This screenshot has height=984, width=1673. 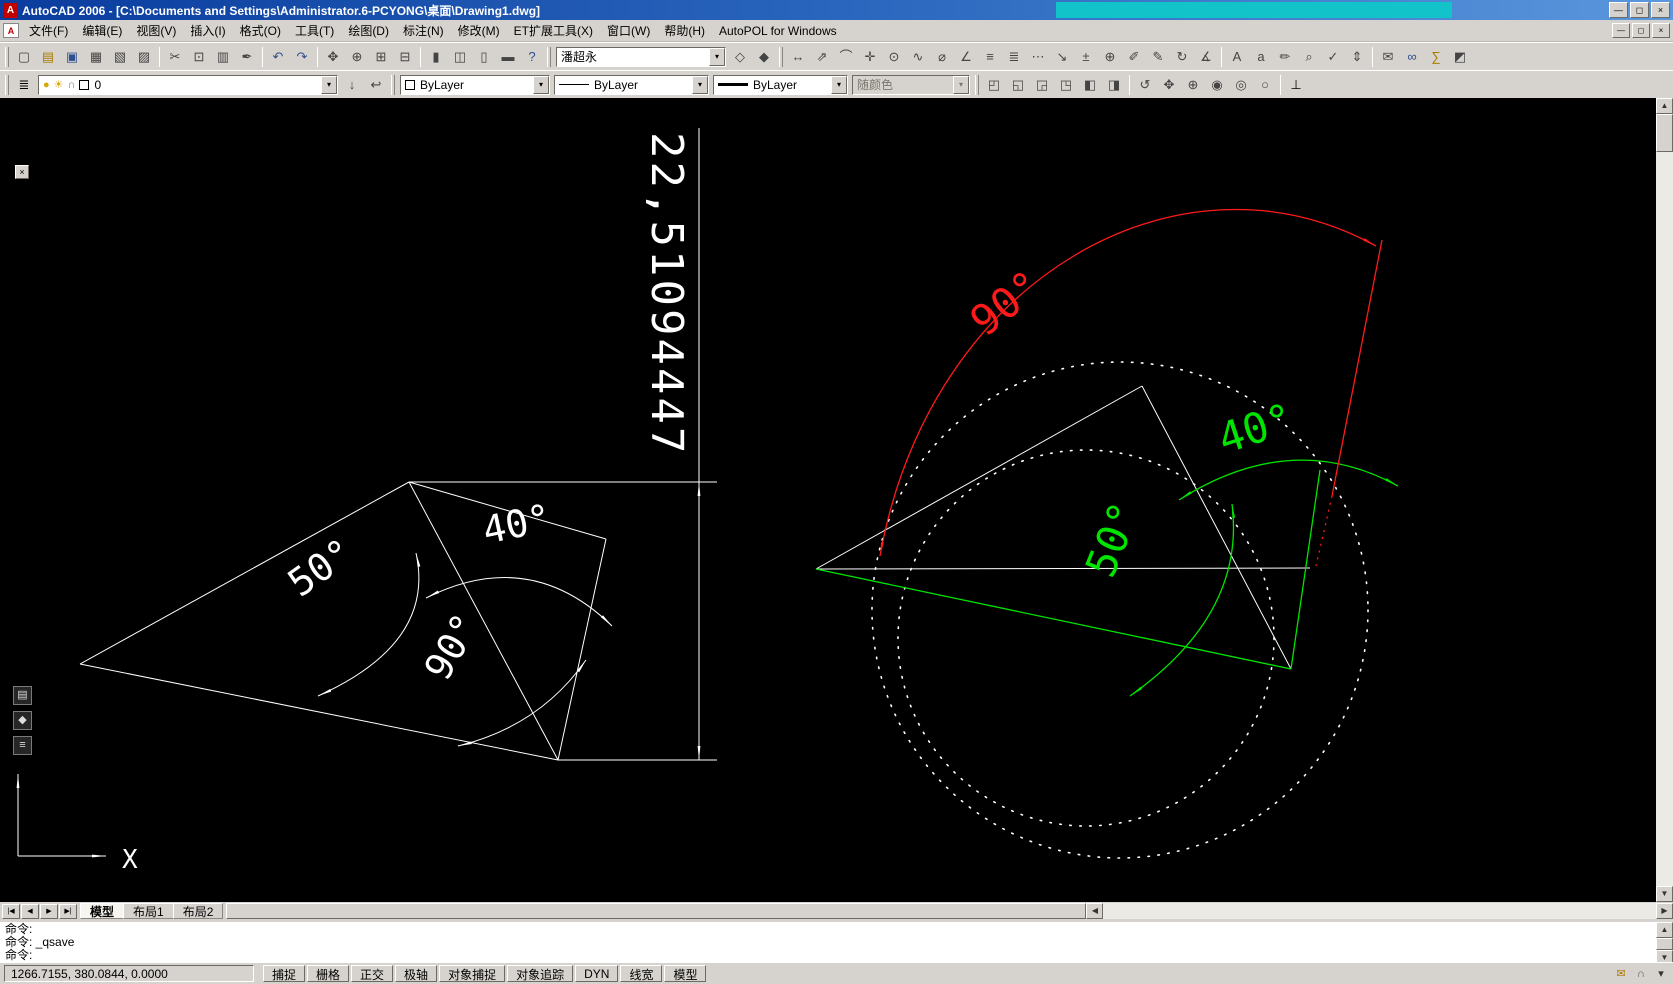 What do you see at coordinates (1182, 56) in the screenshot?
I see `dimension-update-icon: ↻` at bounding box center [1182, 56].